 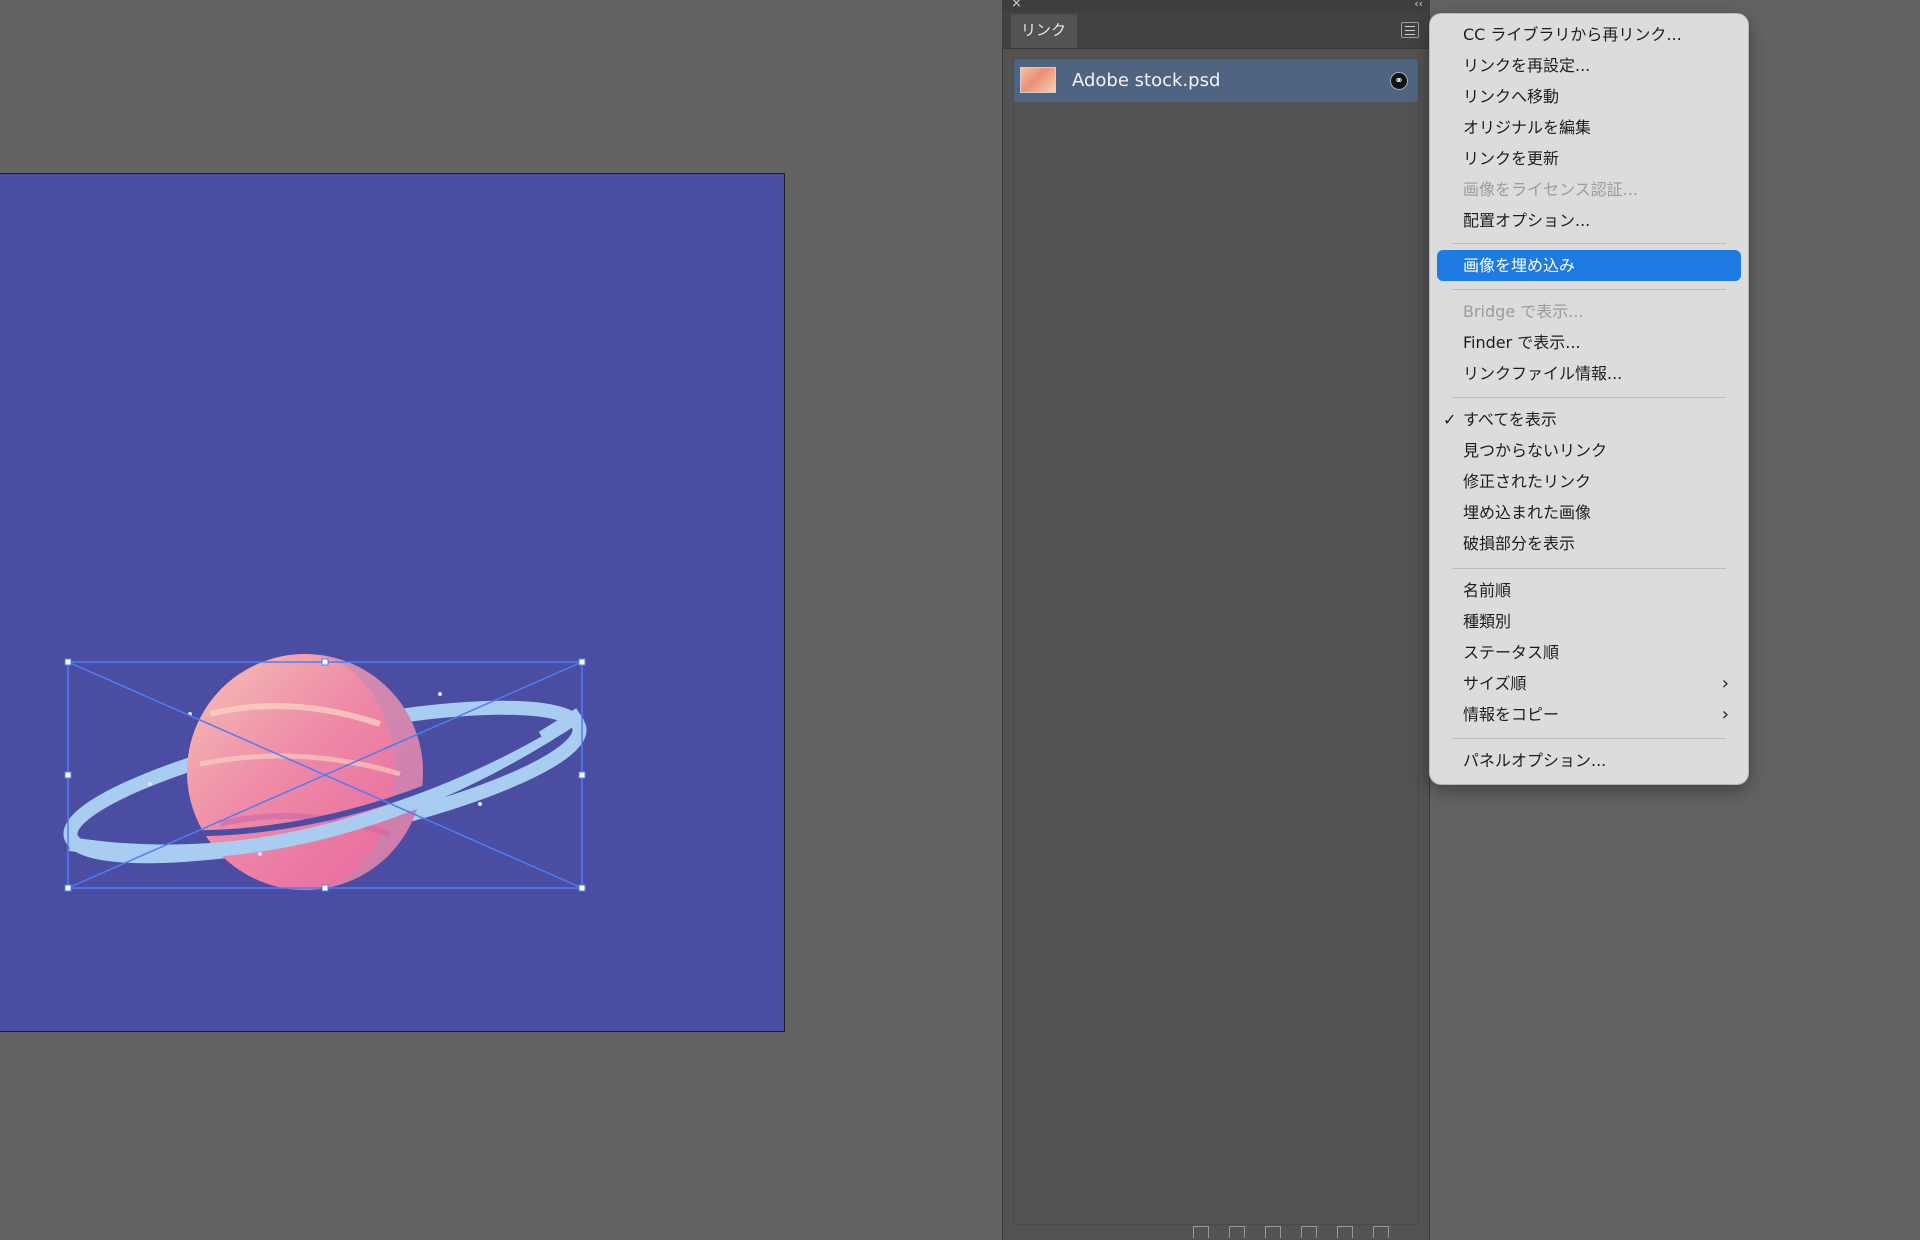 I want to click on menu-item-label: リンクを更新, so click(x=1511, y=158).